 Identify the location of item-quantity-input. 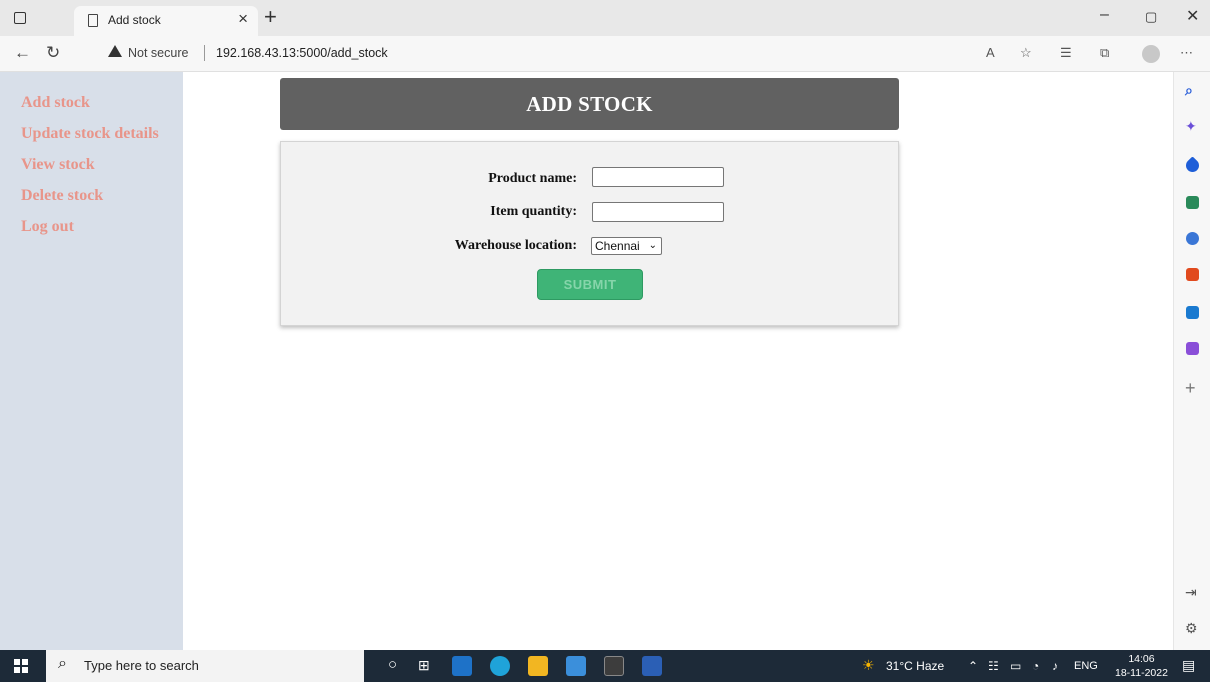
(658, 212).